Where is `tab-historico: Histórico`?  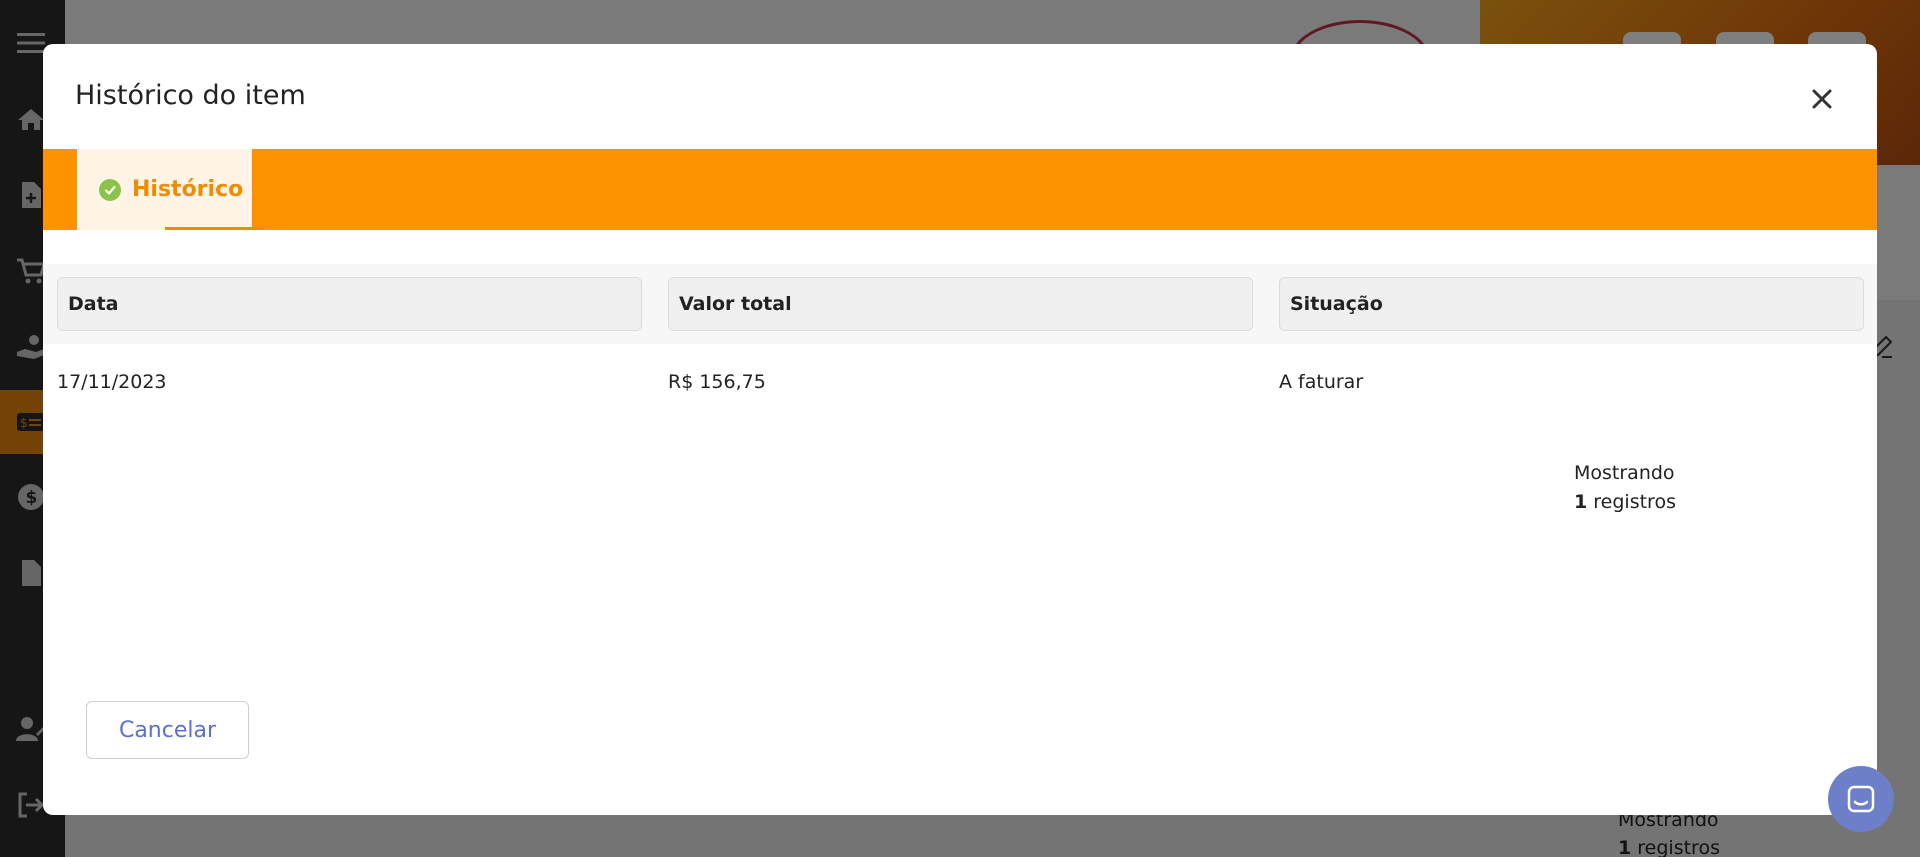
tab-historico: Histórico is located at coordinates (170, 189).